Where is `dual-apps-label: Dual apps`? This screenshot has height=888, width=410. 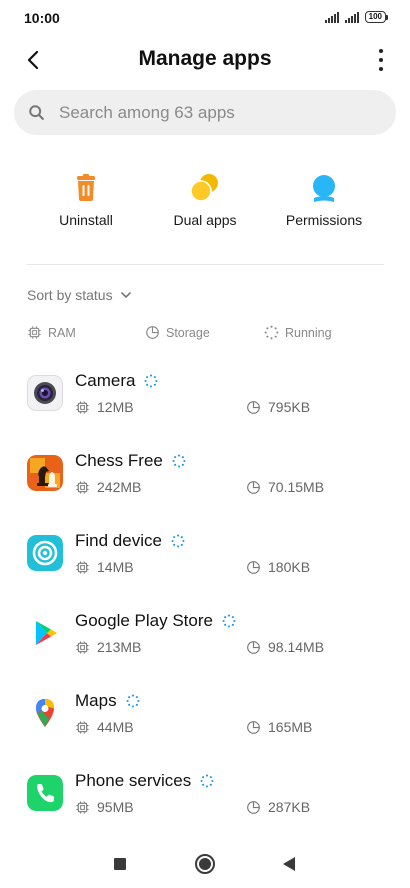 dual-apps-label: Dual apps is located at coordinates (205, 220).